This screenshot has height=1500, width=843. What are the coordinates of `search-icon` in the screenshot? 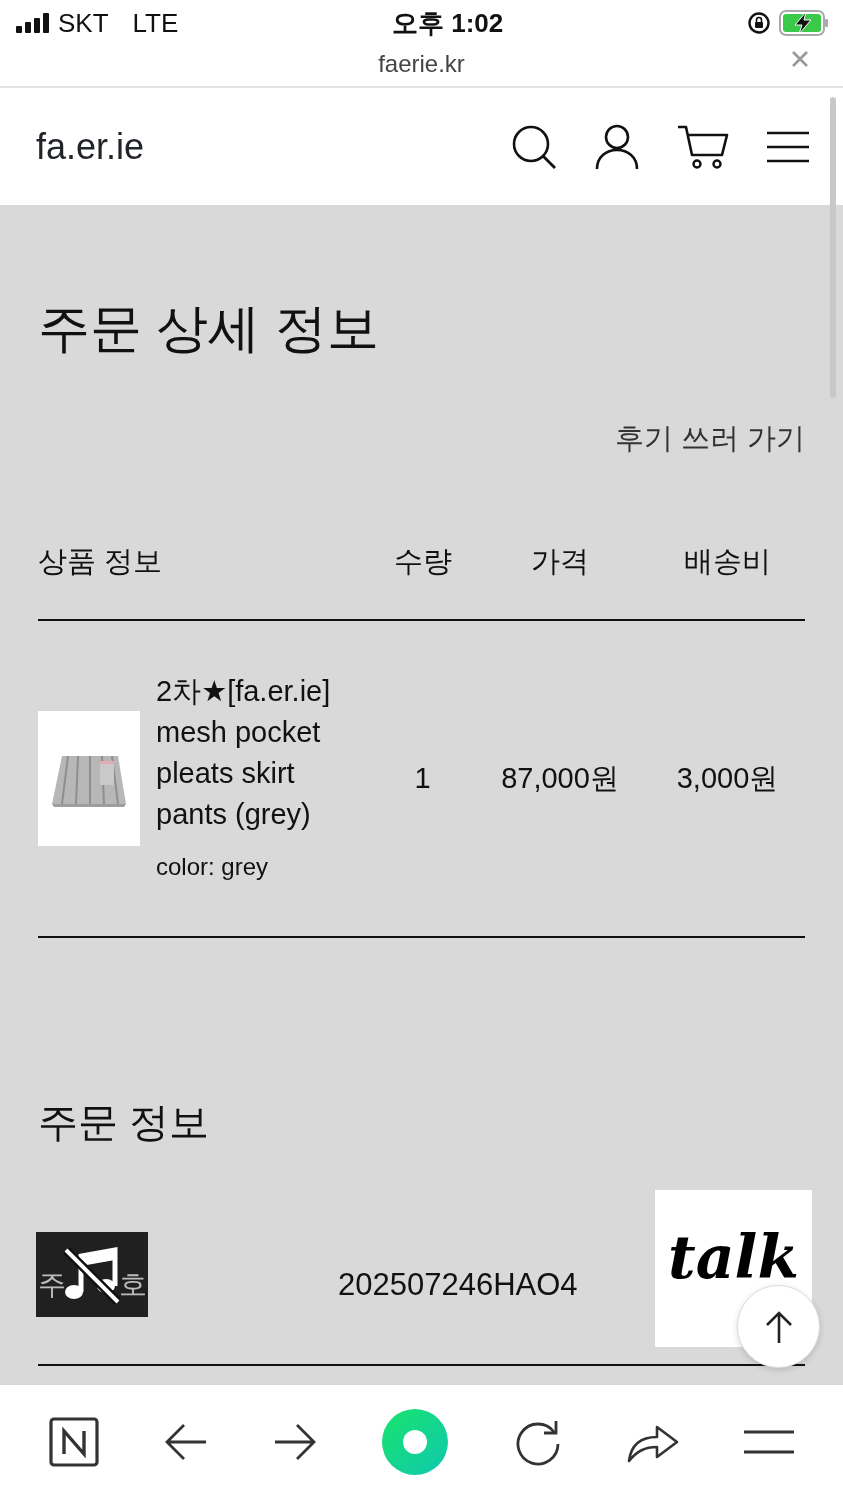 It's located at (534, 146).